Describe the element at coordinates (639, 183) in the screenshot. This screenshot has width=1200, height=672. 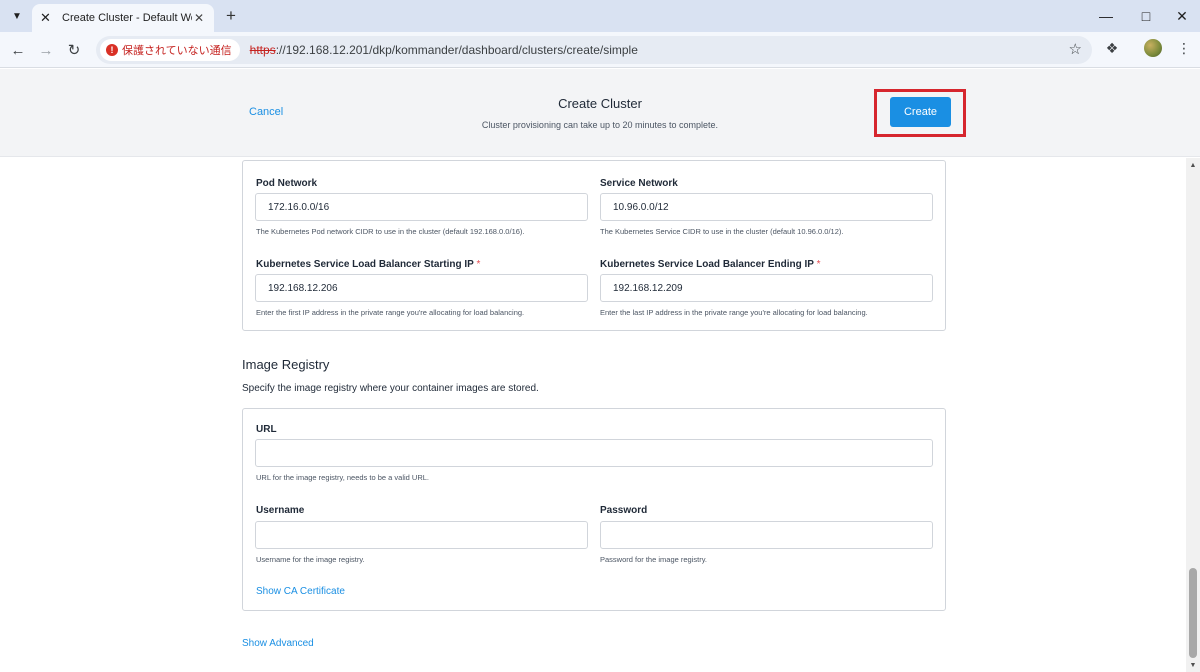
I see `service-network-label: Service Network` at that location.